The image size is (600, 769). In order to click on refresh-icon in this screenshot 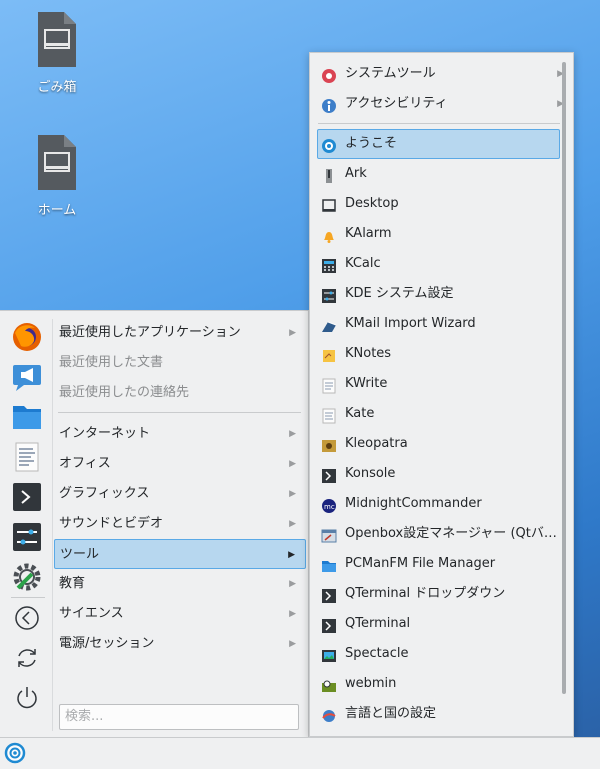, I will do `click(27, 658)`.